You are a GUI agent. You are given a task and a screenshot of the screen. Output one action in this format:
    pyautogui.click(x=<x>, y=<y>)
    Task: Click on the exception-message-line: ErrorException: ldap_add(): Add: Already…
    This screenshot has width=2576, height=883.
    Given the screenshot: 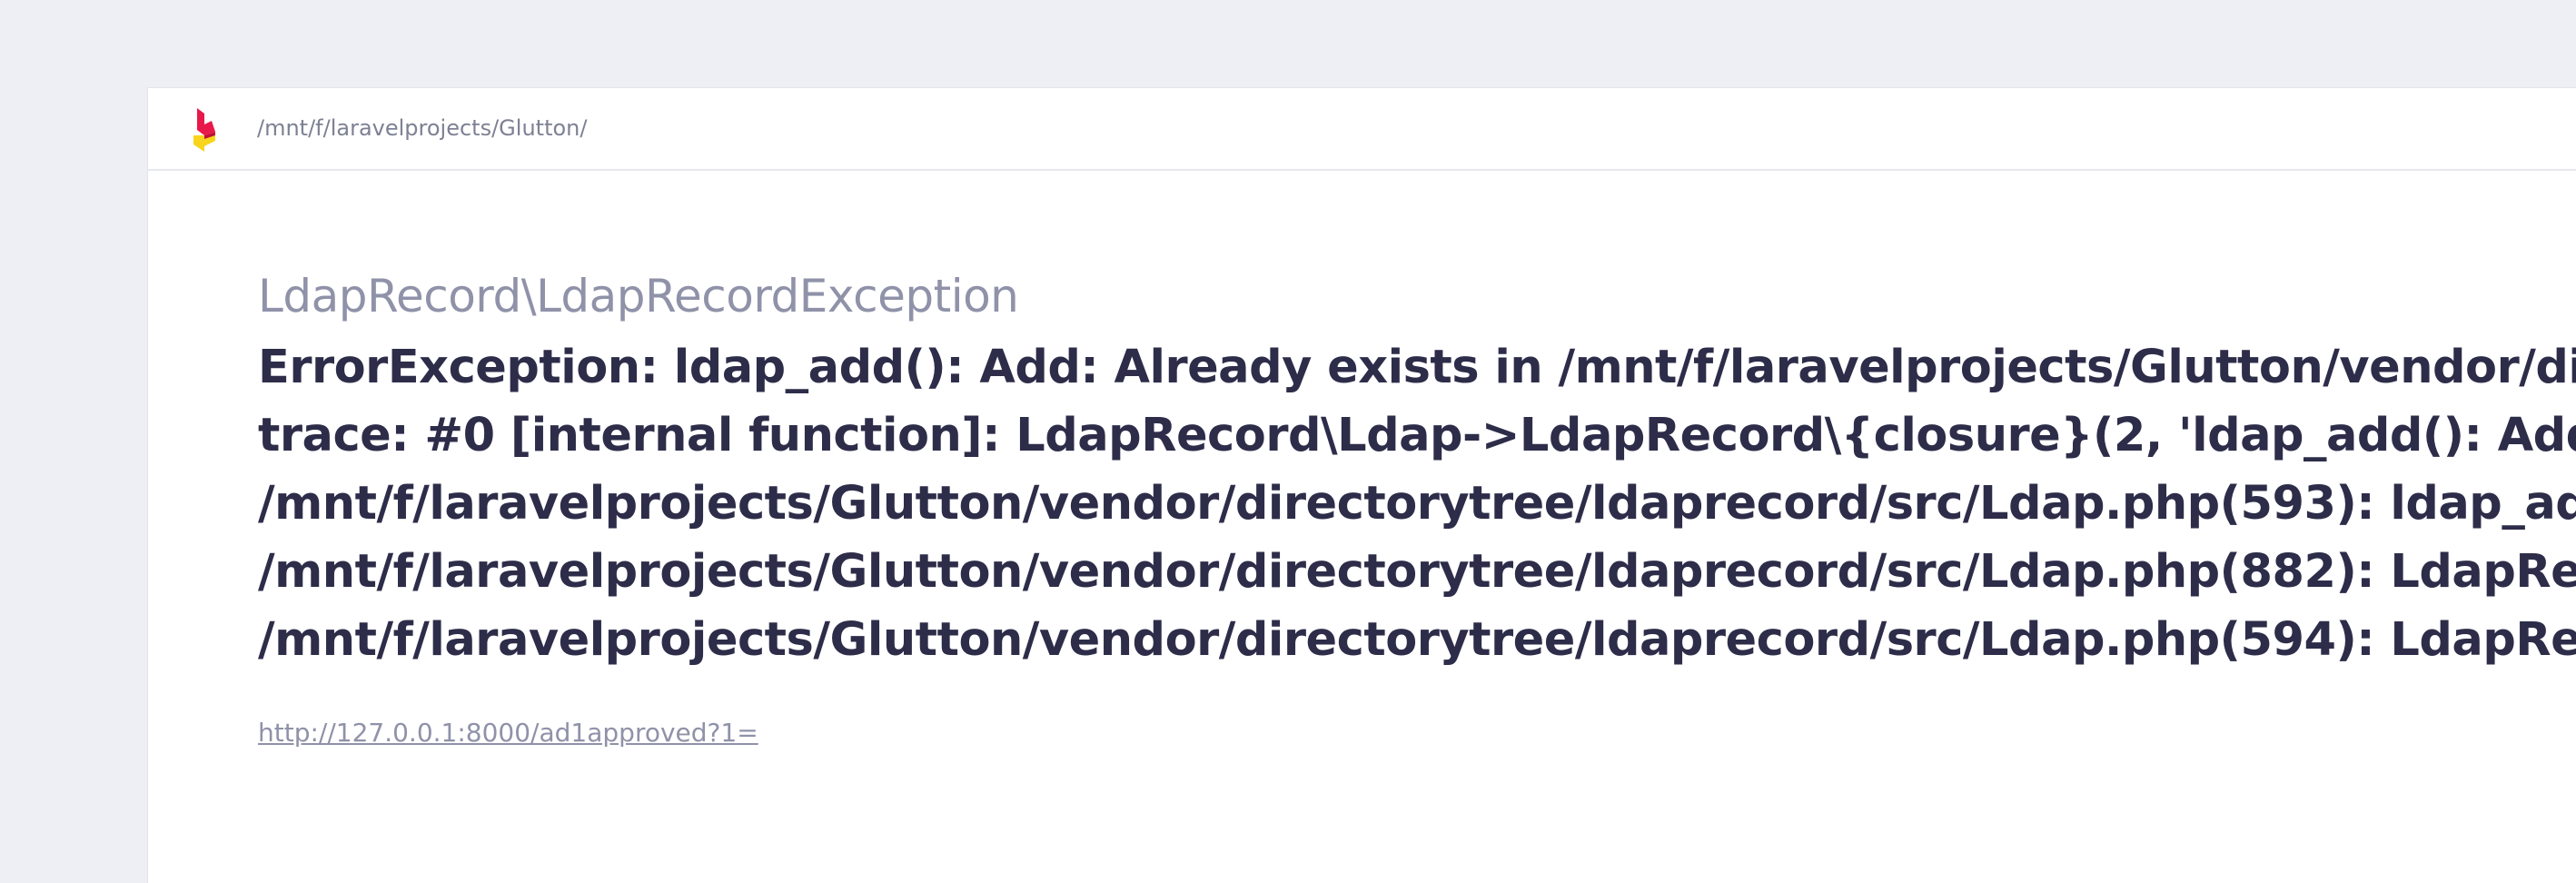 What is the action you would take?
    pyautogui.click(x=1417, y=367)
    